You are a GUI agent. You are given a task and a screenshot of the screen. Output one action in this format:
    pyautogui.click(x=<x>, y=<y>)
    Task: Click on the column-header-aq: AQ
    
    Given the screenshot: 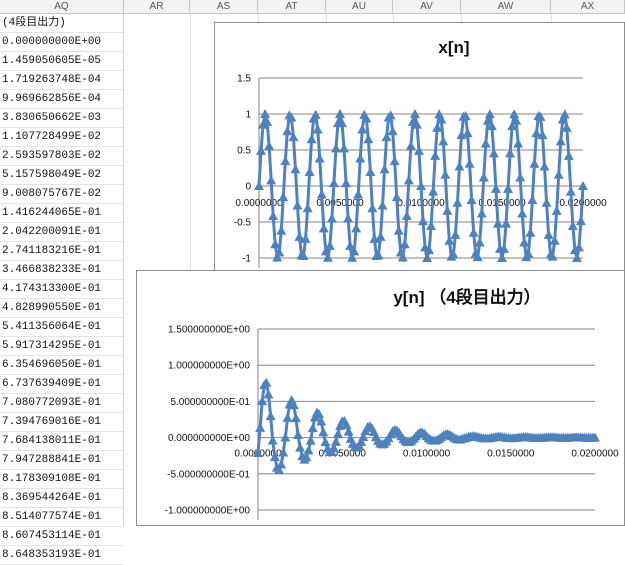 What is the action you would take?
    pyautogui.click(x=62, y=6)
    